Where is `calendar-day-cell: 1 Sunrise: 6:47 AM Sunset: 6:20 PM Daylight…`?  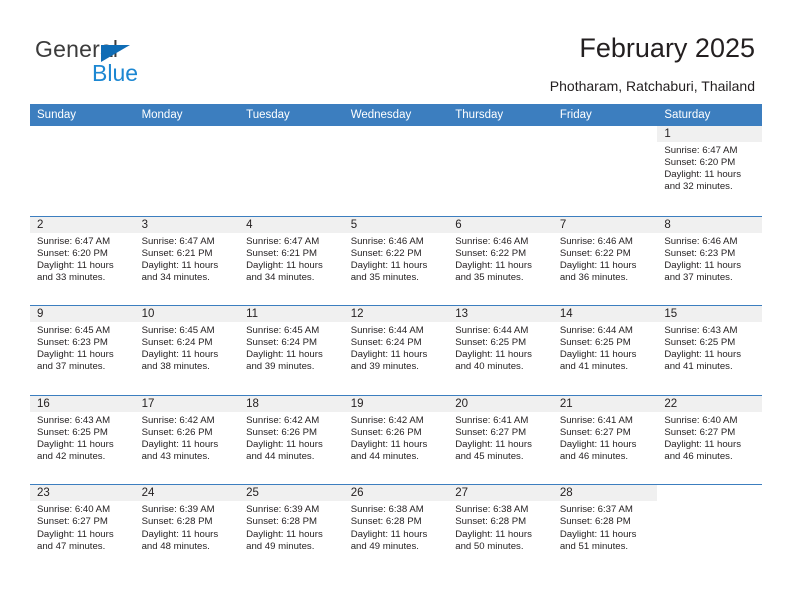 calendar-day-cell: 1 Sunrise: 6:47 AM Sunset: 6:20 PM Daylight… is located at coordinates (709, 171).